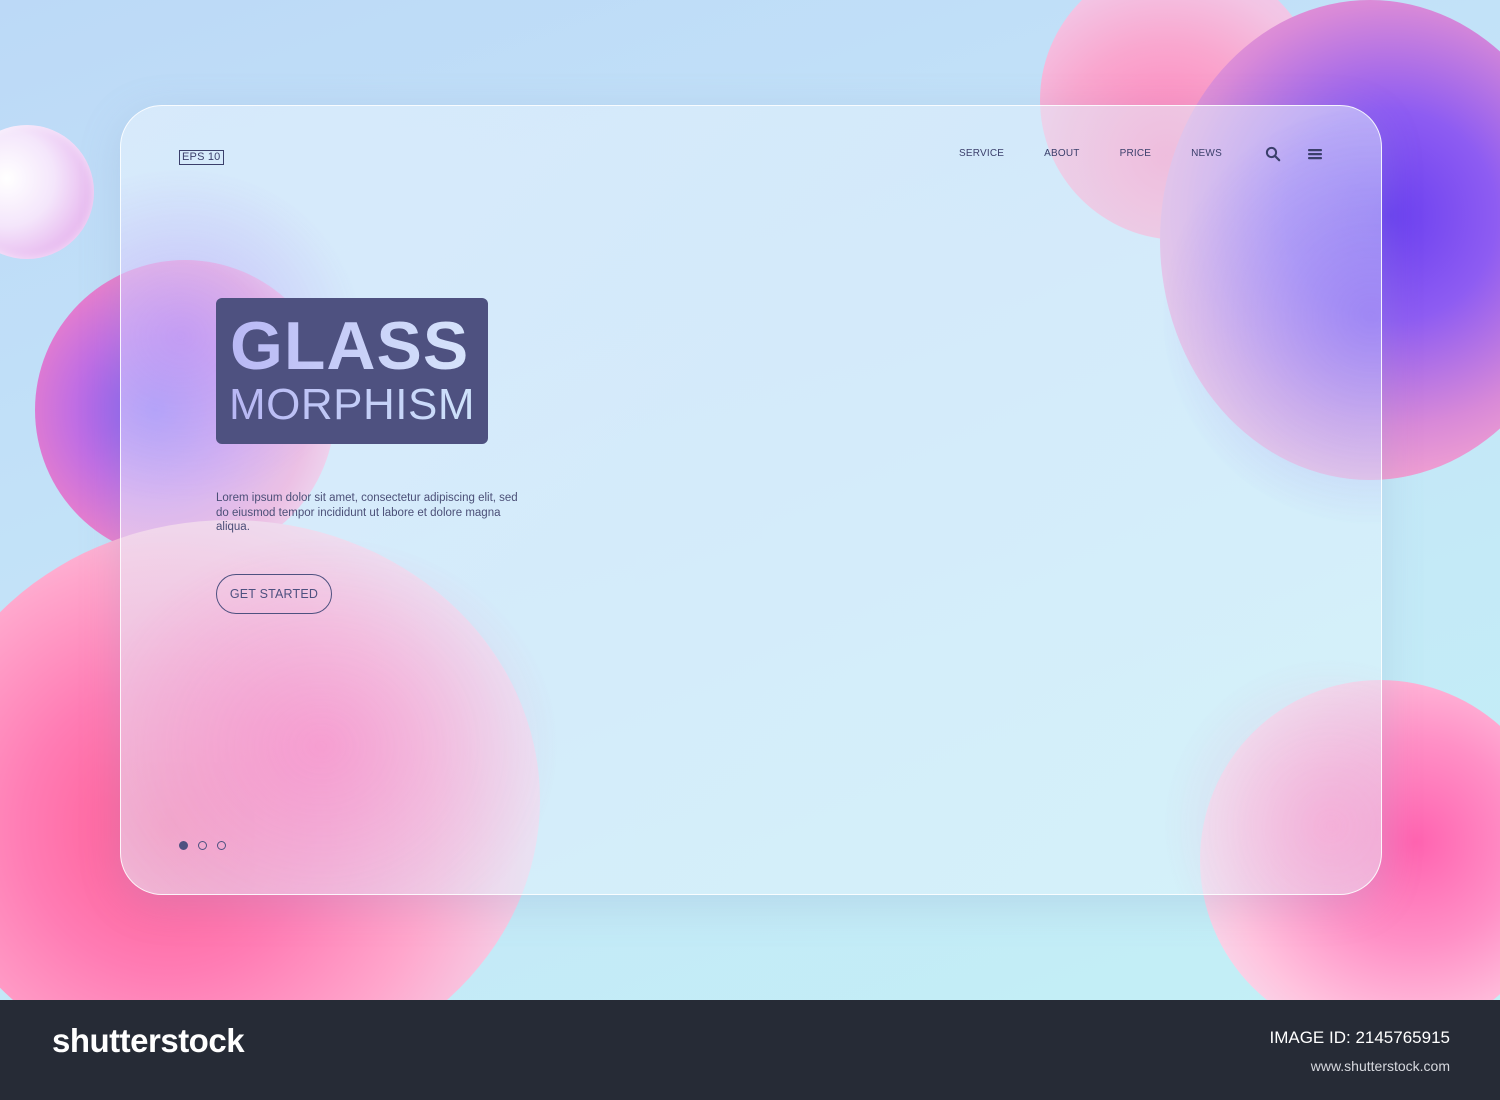 The width and height of the screenshot is (1500, 1100). What do you see at coordinates (1206, 153) in the screenshot?
I see `nav-item-news: NEWS` at bounding box center [1206, 153].